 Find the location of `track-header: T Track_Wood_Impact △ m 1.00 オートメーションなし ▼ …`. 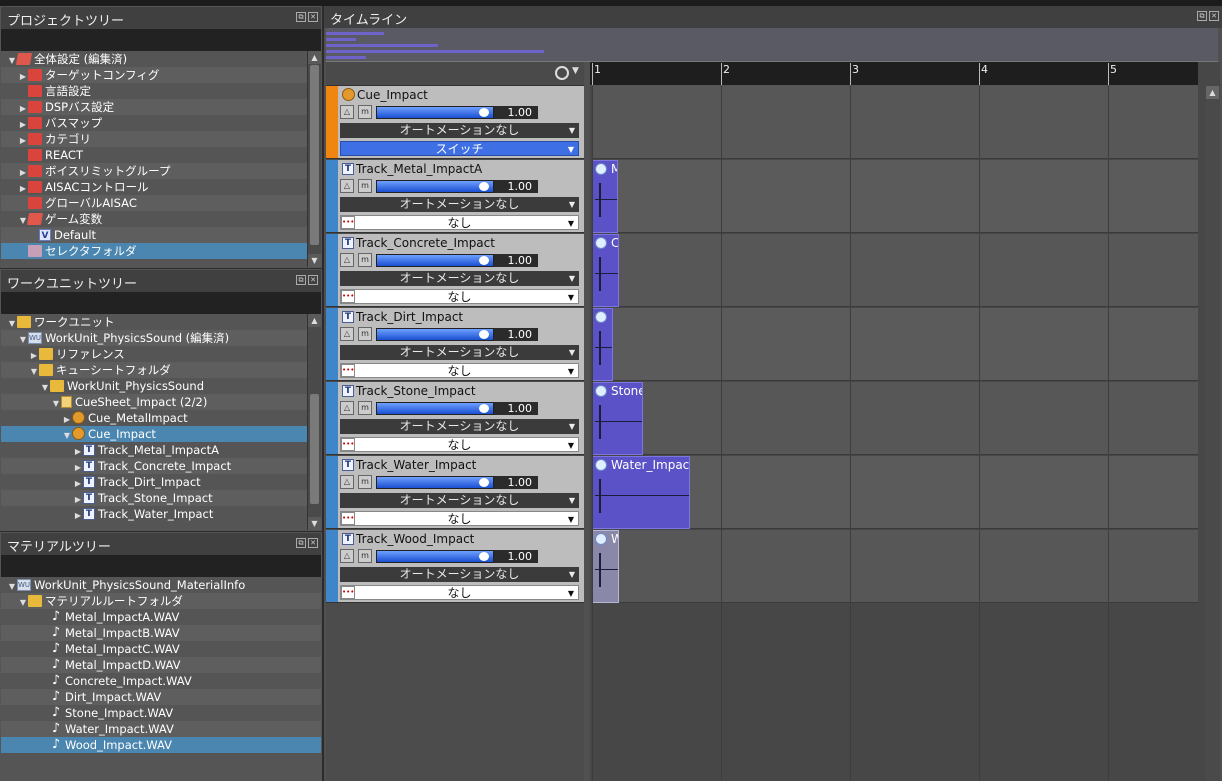

track-header: T Track_Wood_Impact △ m 1.00 オートメーションなし ▼ … is located at coordinates (455, 566).